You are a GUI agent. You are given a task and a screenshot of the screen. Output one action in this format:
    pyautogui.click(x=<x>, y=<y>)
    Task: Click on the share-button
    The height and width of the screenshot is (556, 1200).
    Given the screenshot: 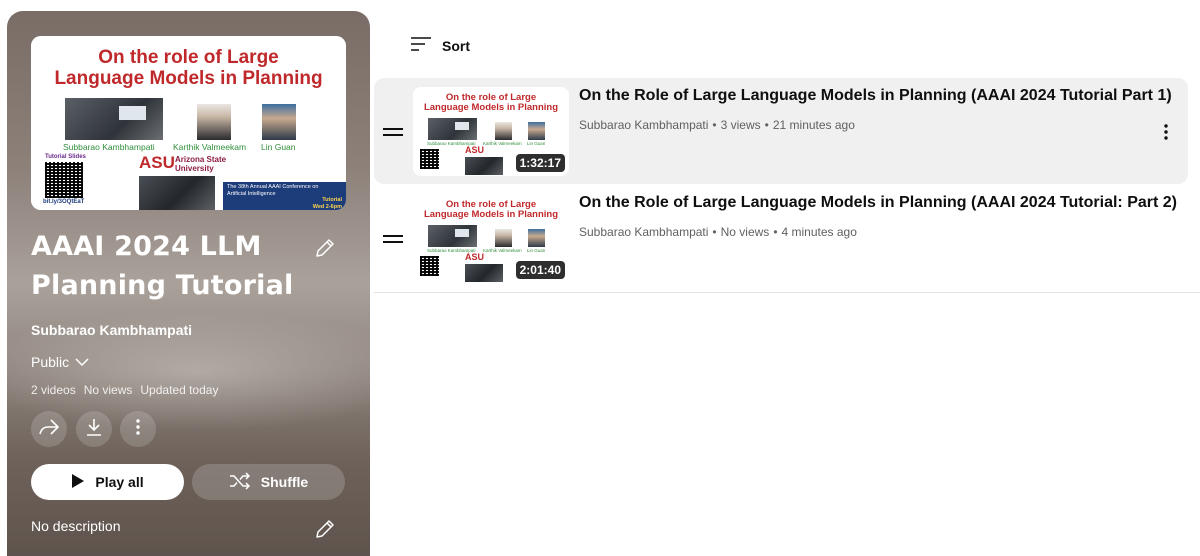 What is the action you would take?
    pyautogui.click(x=49, y=429)
    